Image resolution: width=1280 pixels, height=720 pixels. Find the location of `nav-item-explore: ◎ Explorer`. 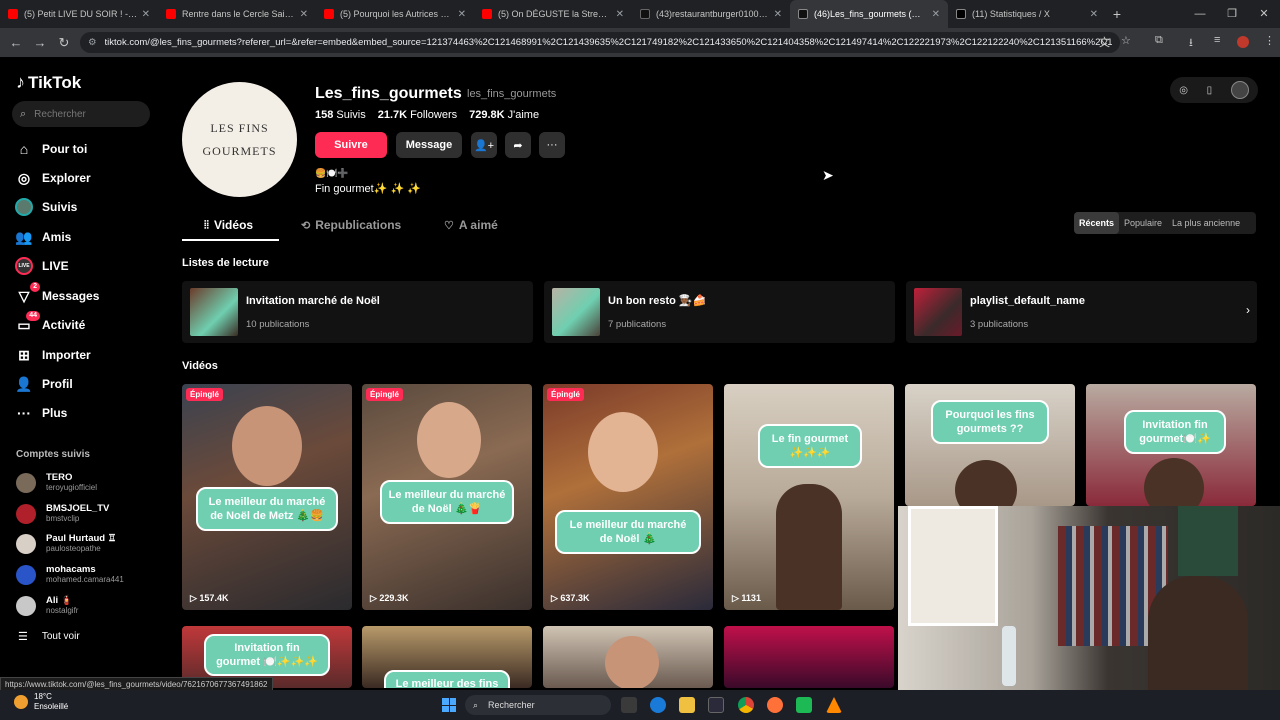

nav-item-explore: ◎ Explorer is located at coordinates (52, 178).